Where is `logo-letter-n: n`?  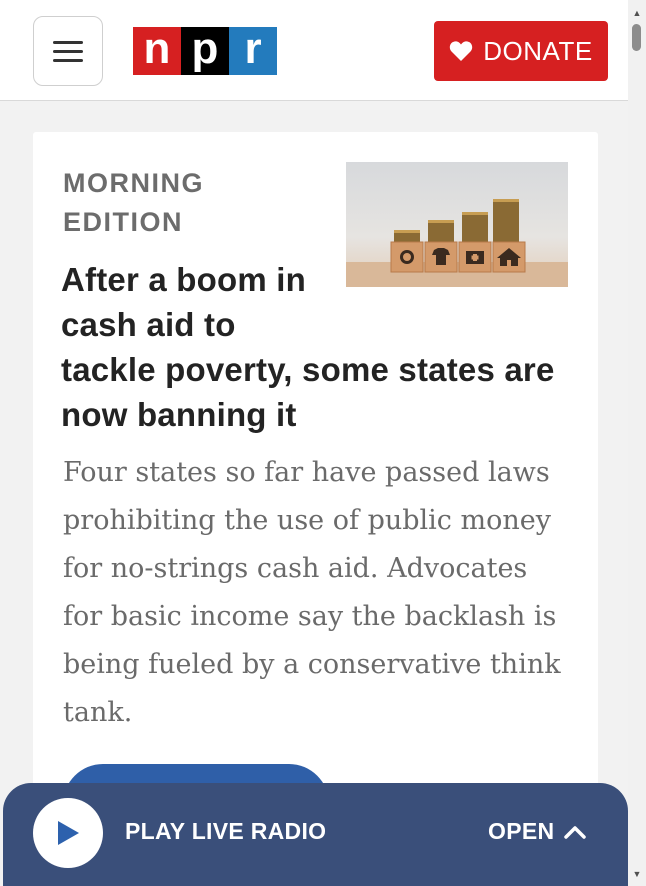
logo-letter-n: n is located at coordinates (157, 51).